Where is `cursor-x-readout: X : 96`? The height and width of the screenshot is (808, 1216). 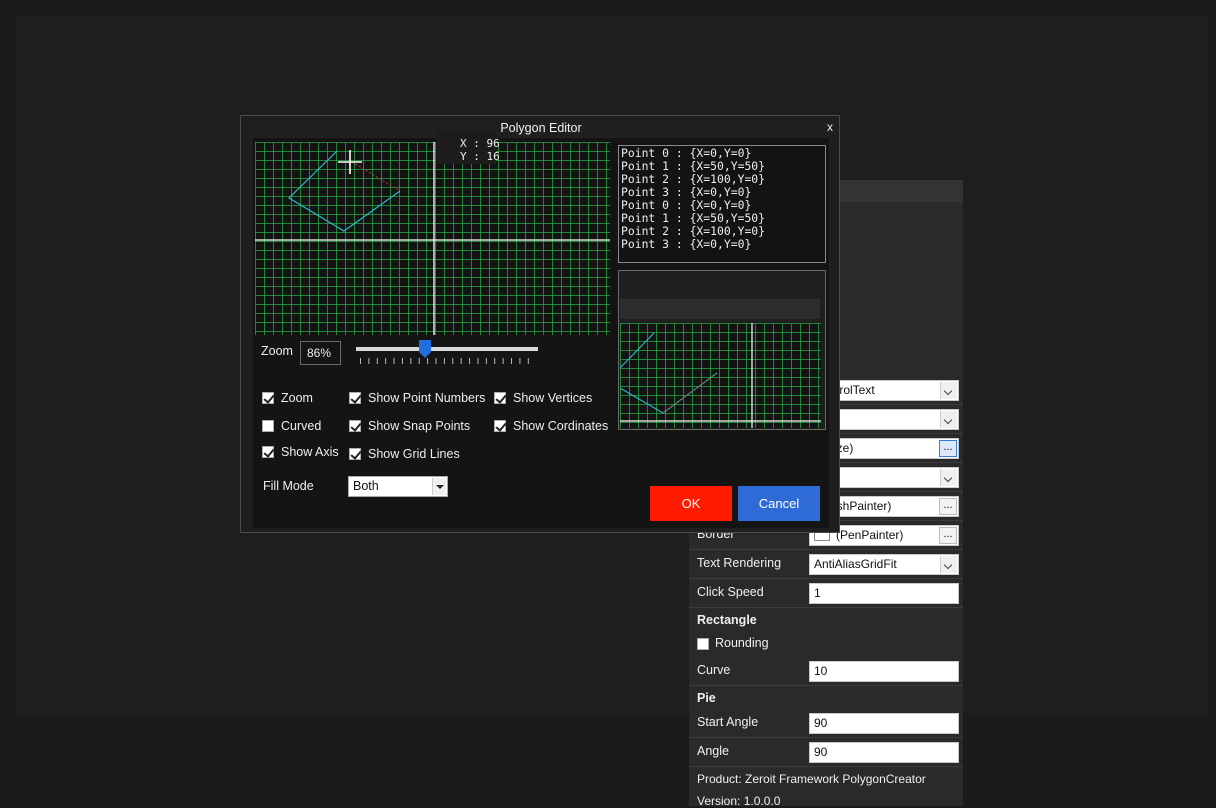
cursor-x-readout: X : 96 is located at coordinates (480, 143).